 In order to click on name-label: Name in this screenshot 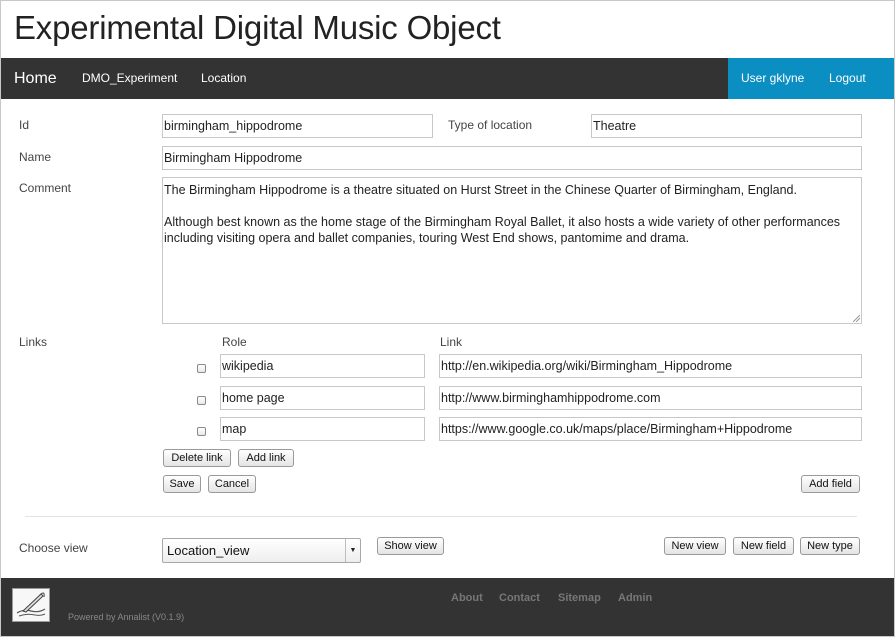, I will do `click(35, 157)`.